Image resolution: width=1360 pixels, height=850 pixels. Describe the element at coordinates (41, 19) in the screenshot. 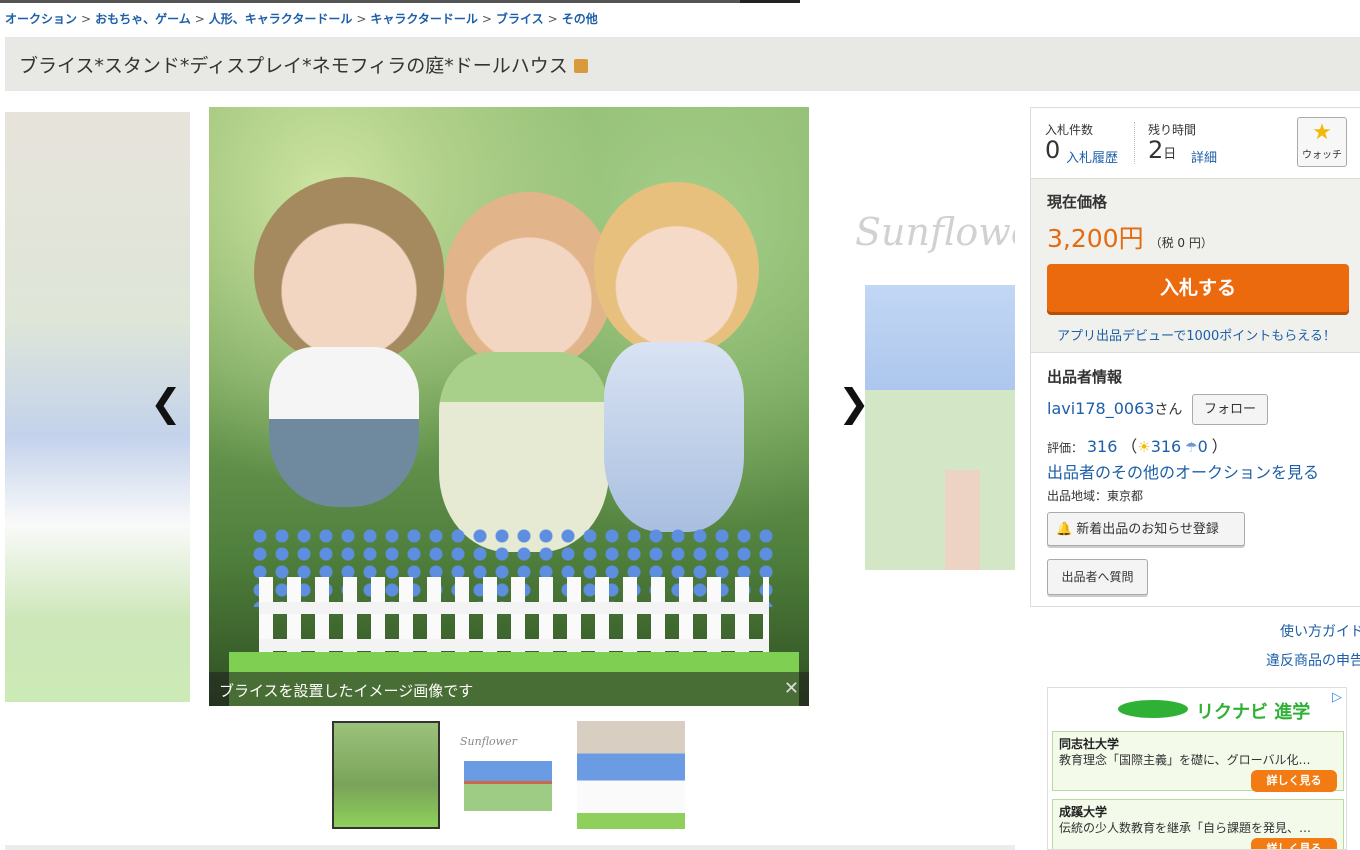

I see `breadcrumb-item-auction: オークション` at that location.